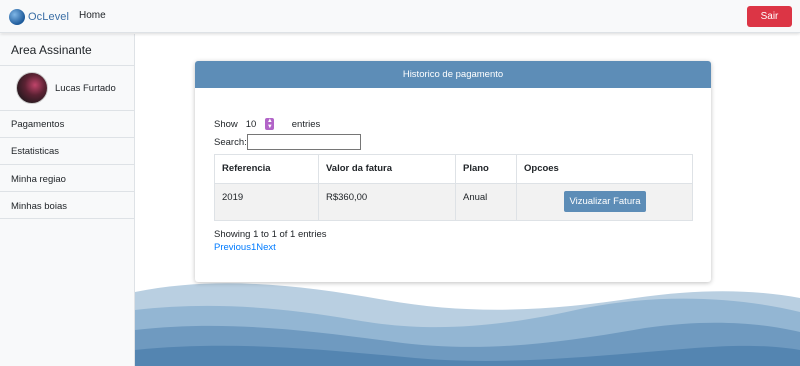  Describe the element at coordinates (306, 124) in the screenshot. I see `entries-label: entries` at that location.